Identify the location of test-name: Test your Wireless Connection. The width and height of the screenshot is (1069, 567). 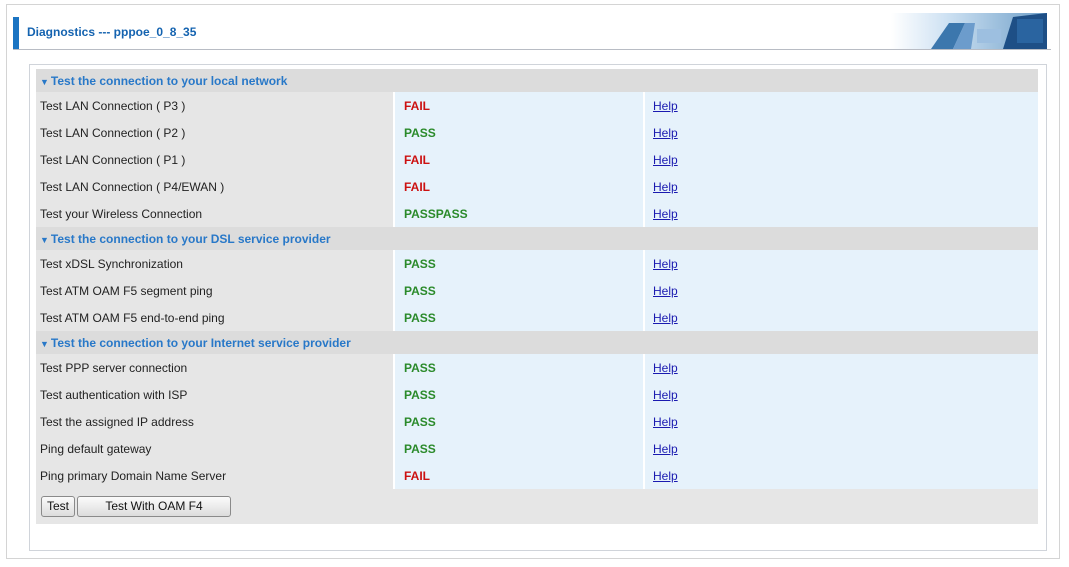
(214, 213).